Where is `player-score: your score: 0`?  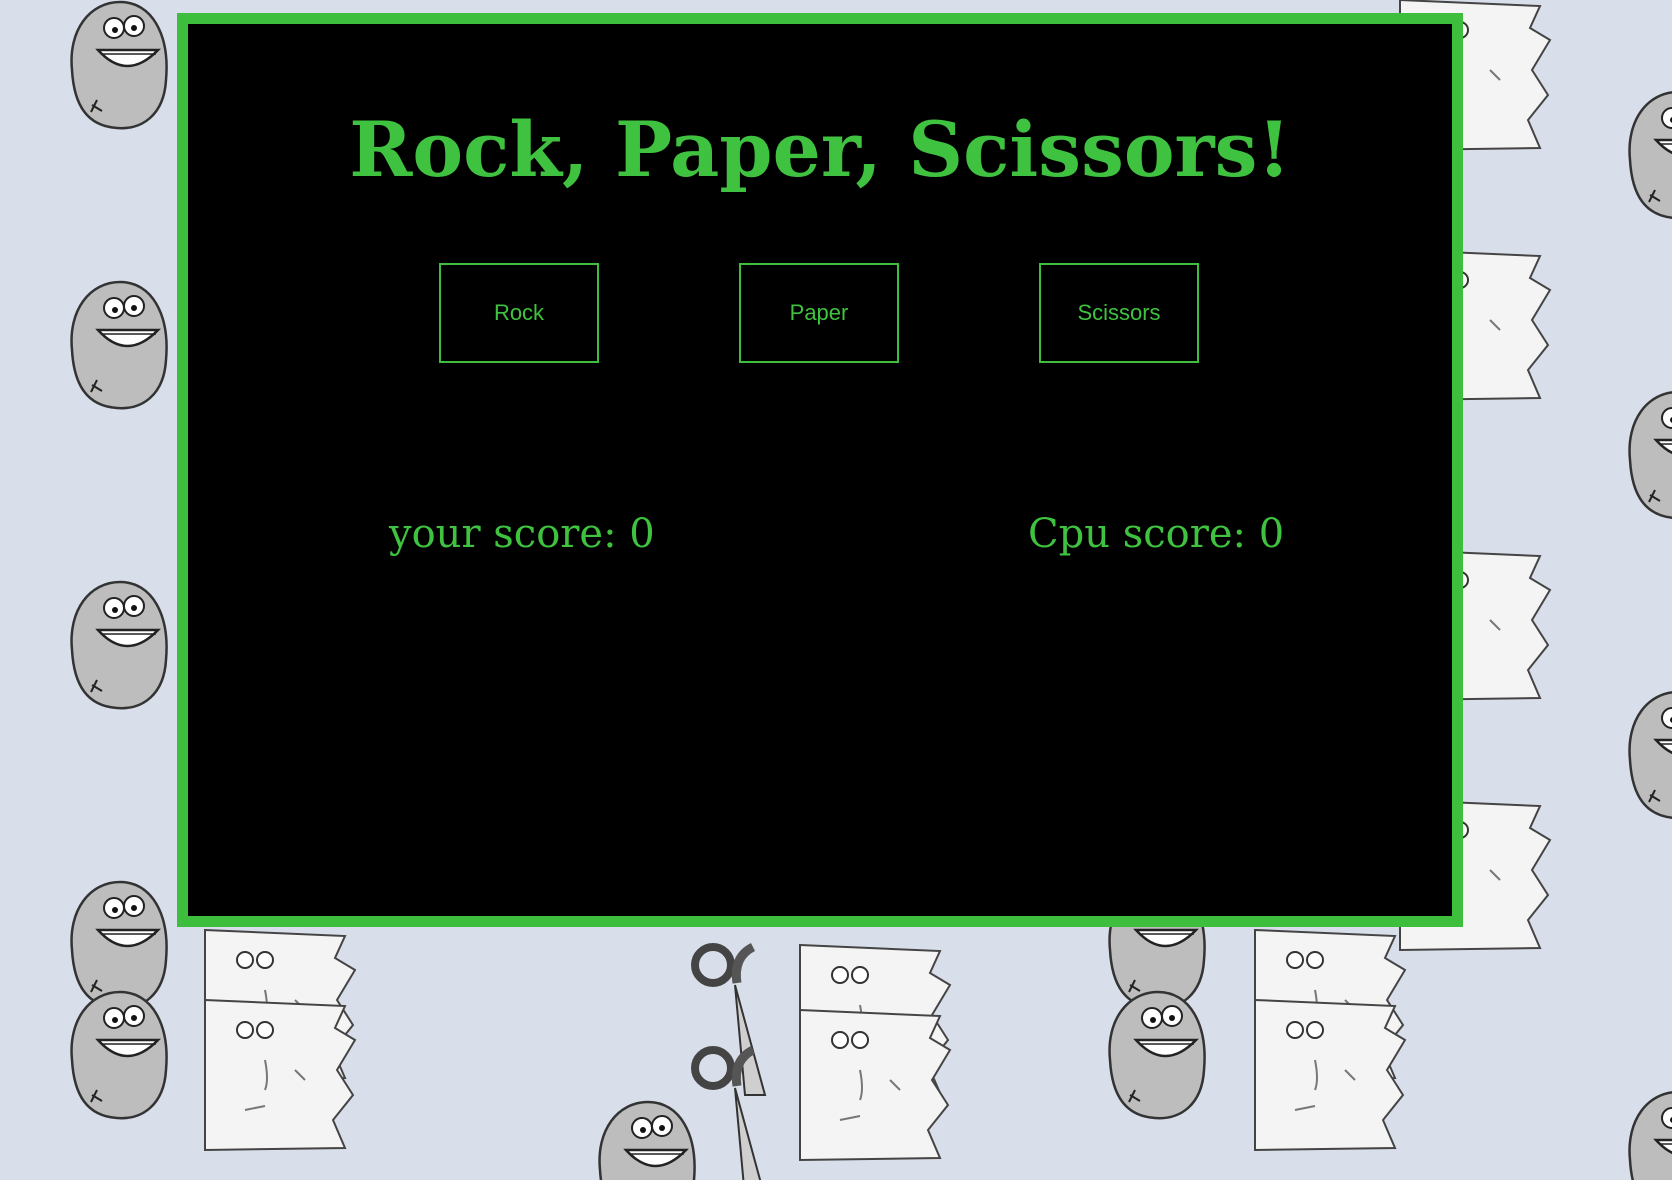 player-score: your score: 0 is located at coordinates (522, 534).